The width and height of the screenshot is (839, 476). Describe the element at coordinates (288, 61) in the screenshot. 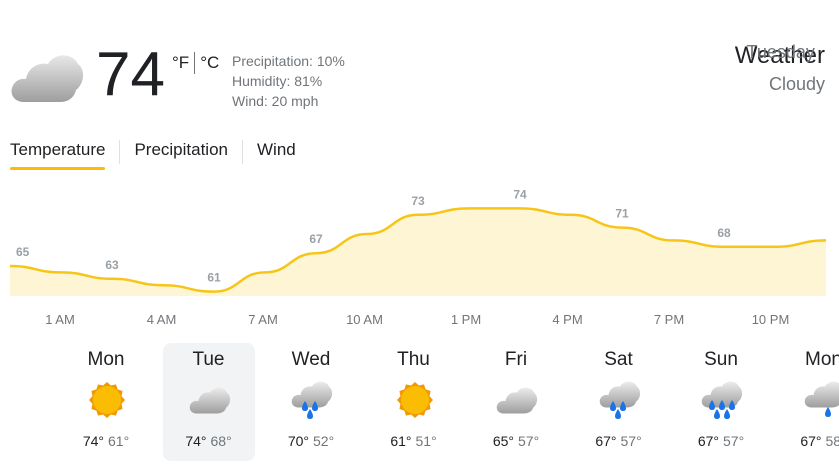

I see `precipitation-stat: Precipitation: 10%` at that location.